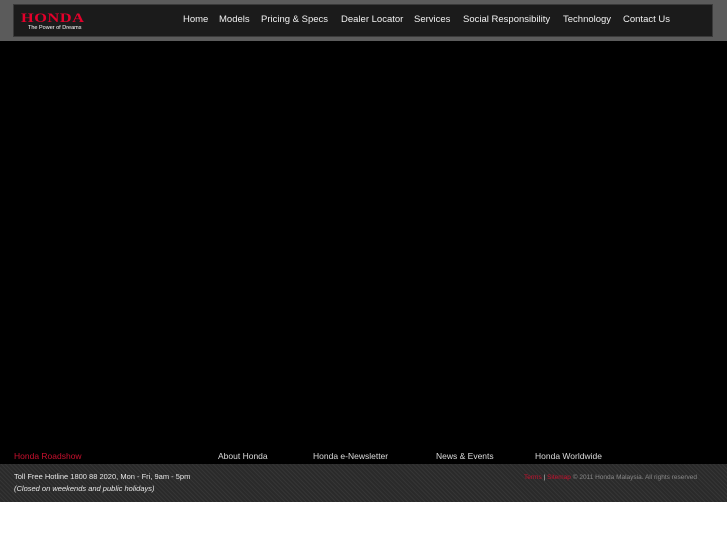 This screenshot has height=545, width=727. I want to click on footer-link-newsletter: Honda e-Newsletter, so click(350, 456).